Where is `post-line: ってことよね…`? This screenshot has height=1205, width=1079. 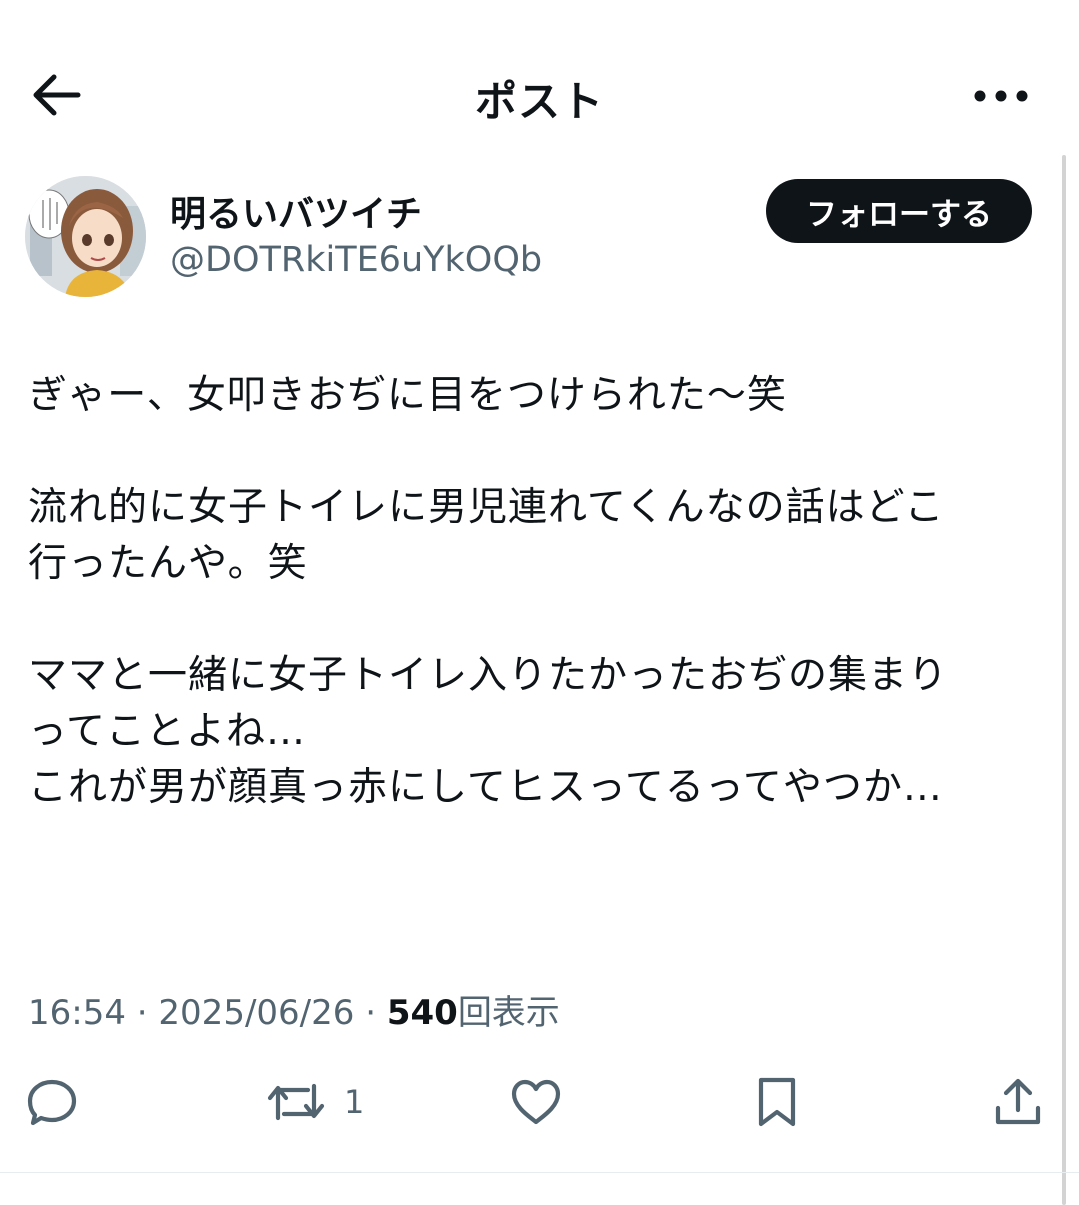 post-line: ってことよね… is located at coordinates (167, 731).